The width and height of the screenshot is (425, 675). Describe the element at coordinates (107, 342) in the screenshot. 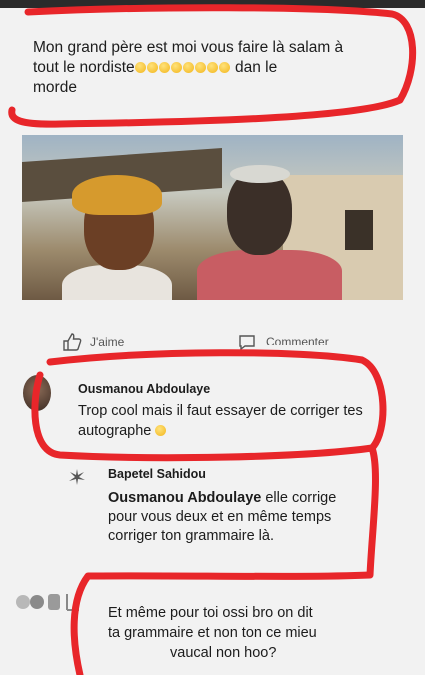

I see `like-button: J'aime` at that location.